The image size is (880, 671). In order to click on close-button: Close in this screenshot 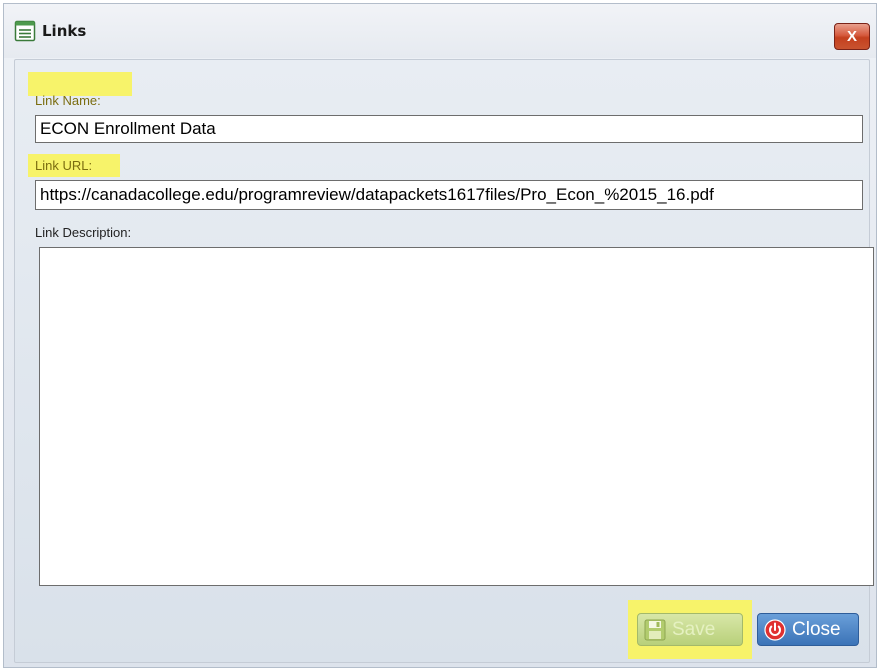, I will do `click(808, 629)`.